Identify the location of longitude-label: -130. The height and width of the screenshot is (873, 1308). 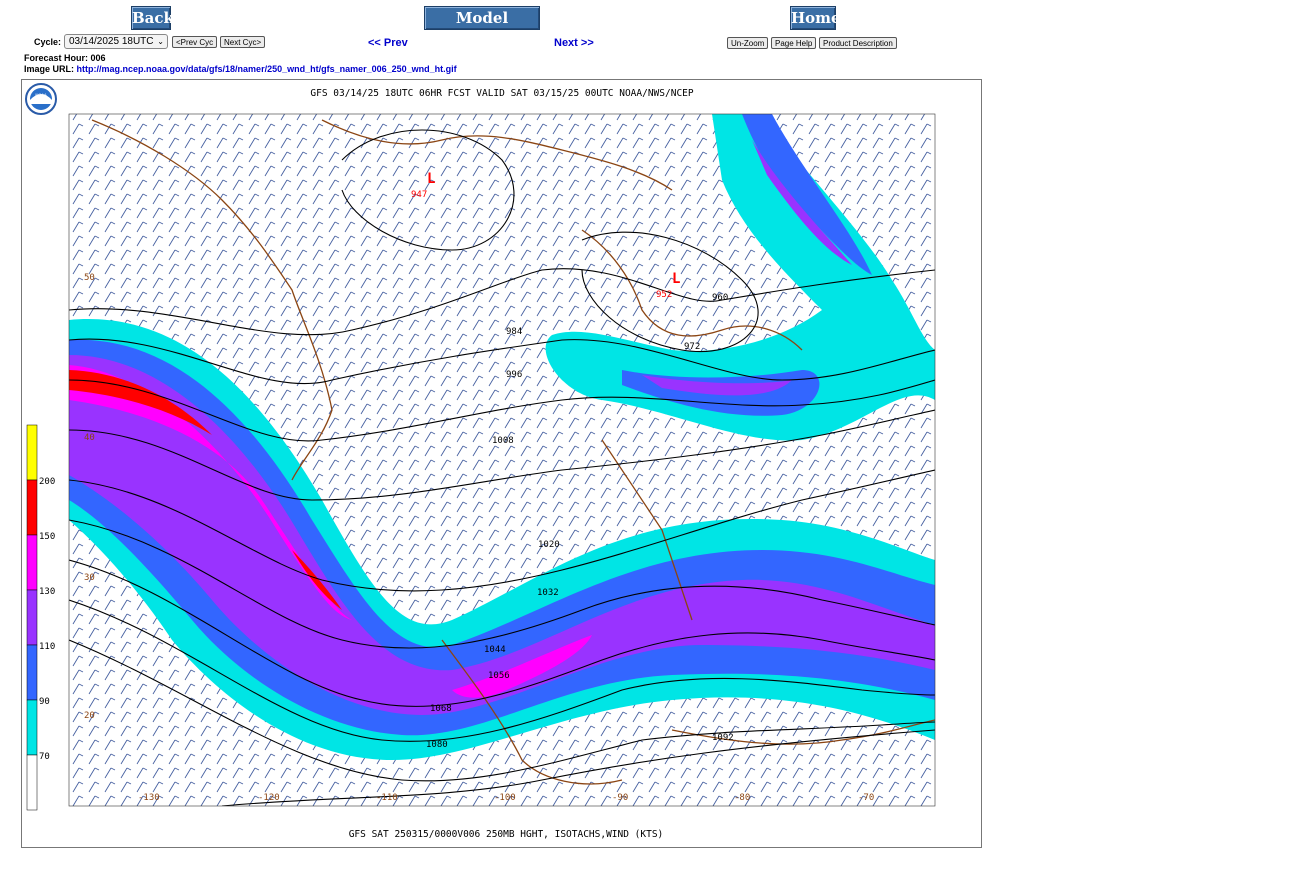
(149, 798).